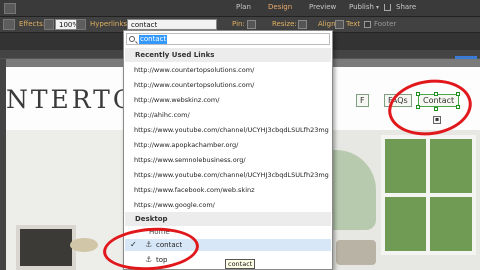 This screenshot has width=480, height=270. Describe the element at coordinates (387, 7) in the screenshot. I see `share-icon` at that location.